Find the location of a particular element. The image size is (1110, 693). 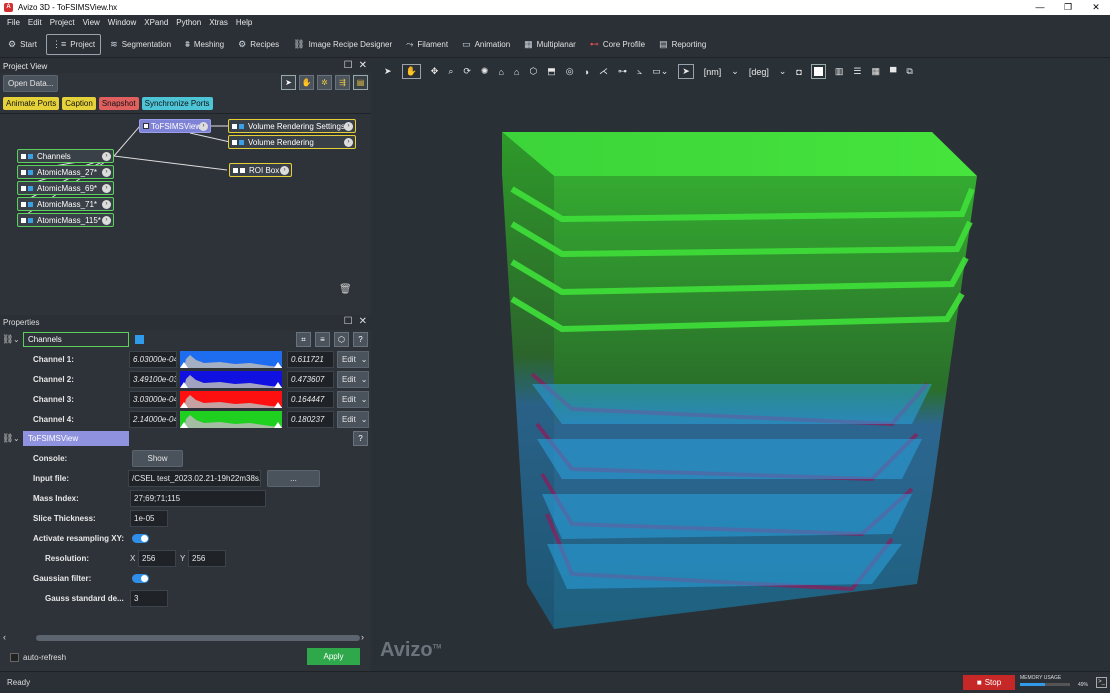

tree-view-icon: ▤ is located at coordinates (360, 82).